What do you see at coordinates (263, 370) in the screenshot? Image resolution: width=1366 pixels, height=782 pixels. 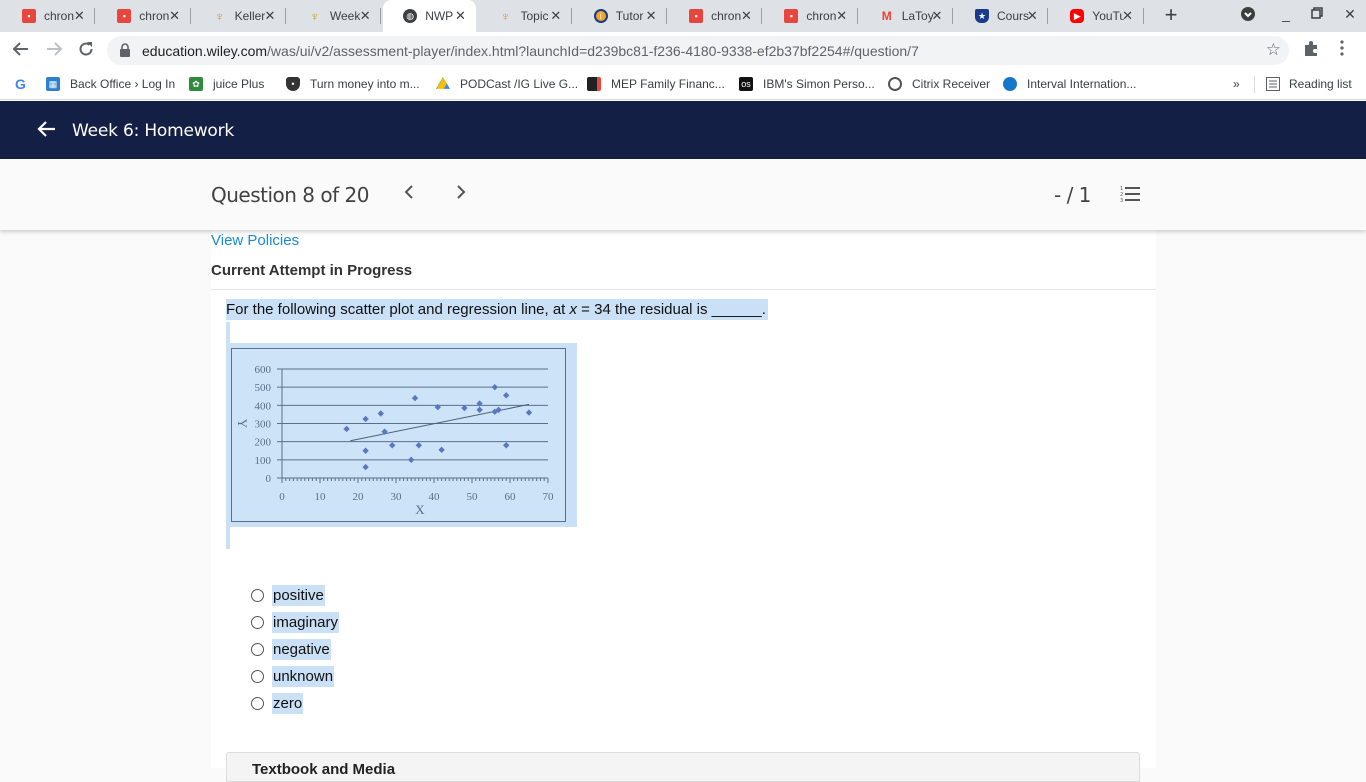 I see `y-tick-label: 600` at bounding box center [263, 370].